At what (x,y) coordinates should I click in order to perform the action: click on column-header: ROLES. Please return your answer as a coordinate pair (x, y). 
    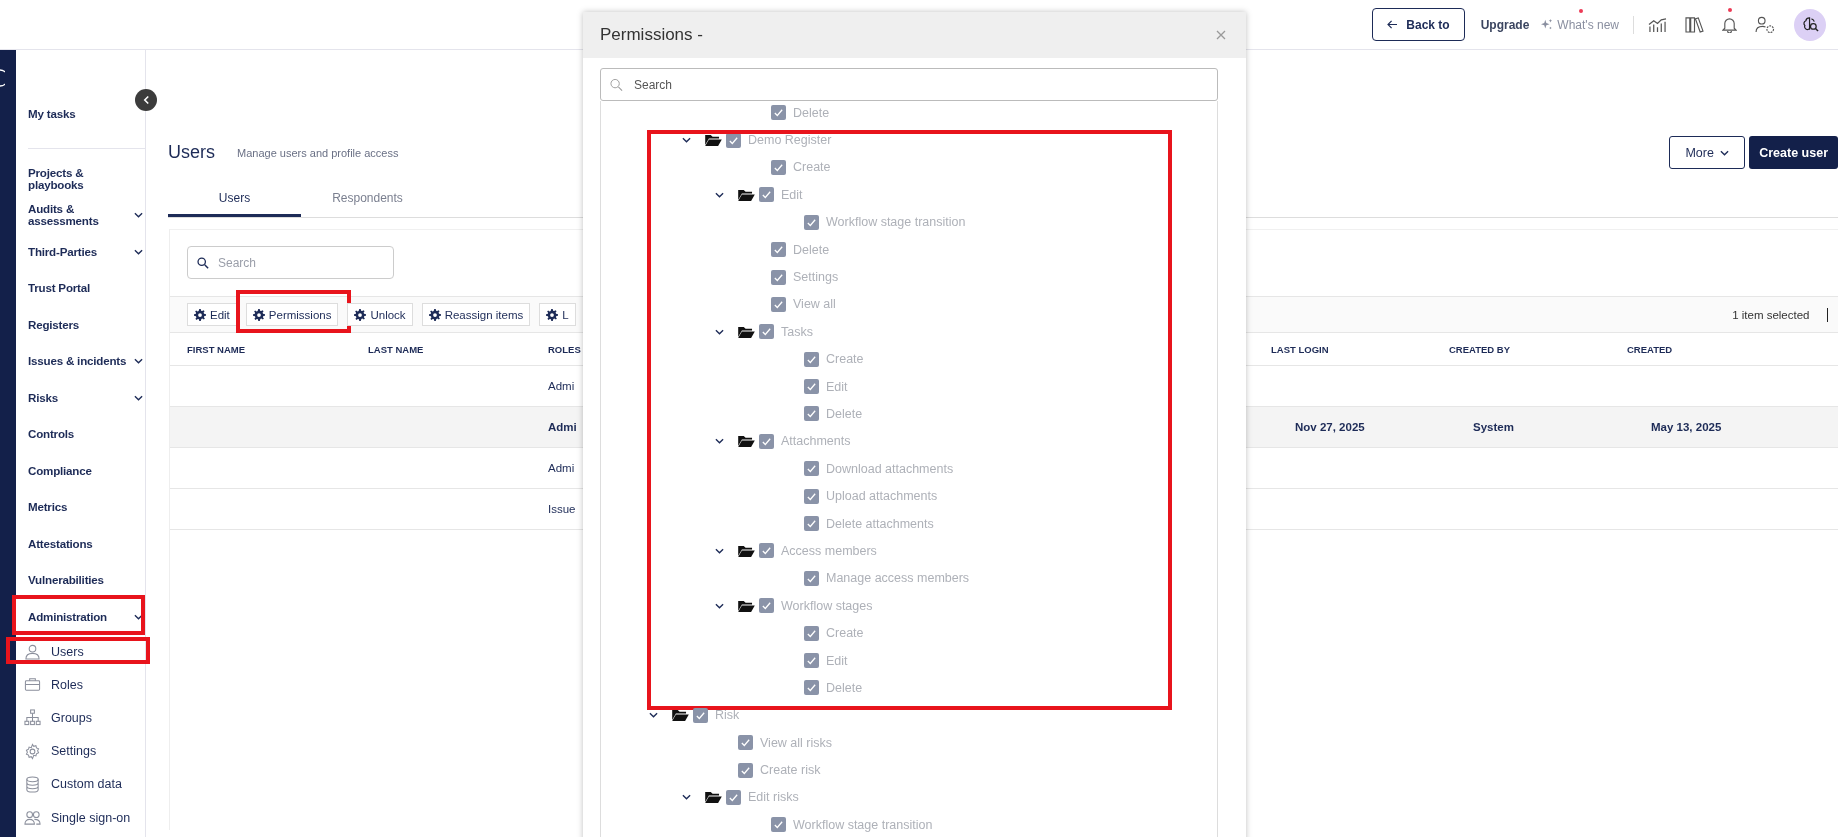
    Looking at the image, I should click on (564, 349).